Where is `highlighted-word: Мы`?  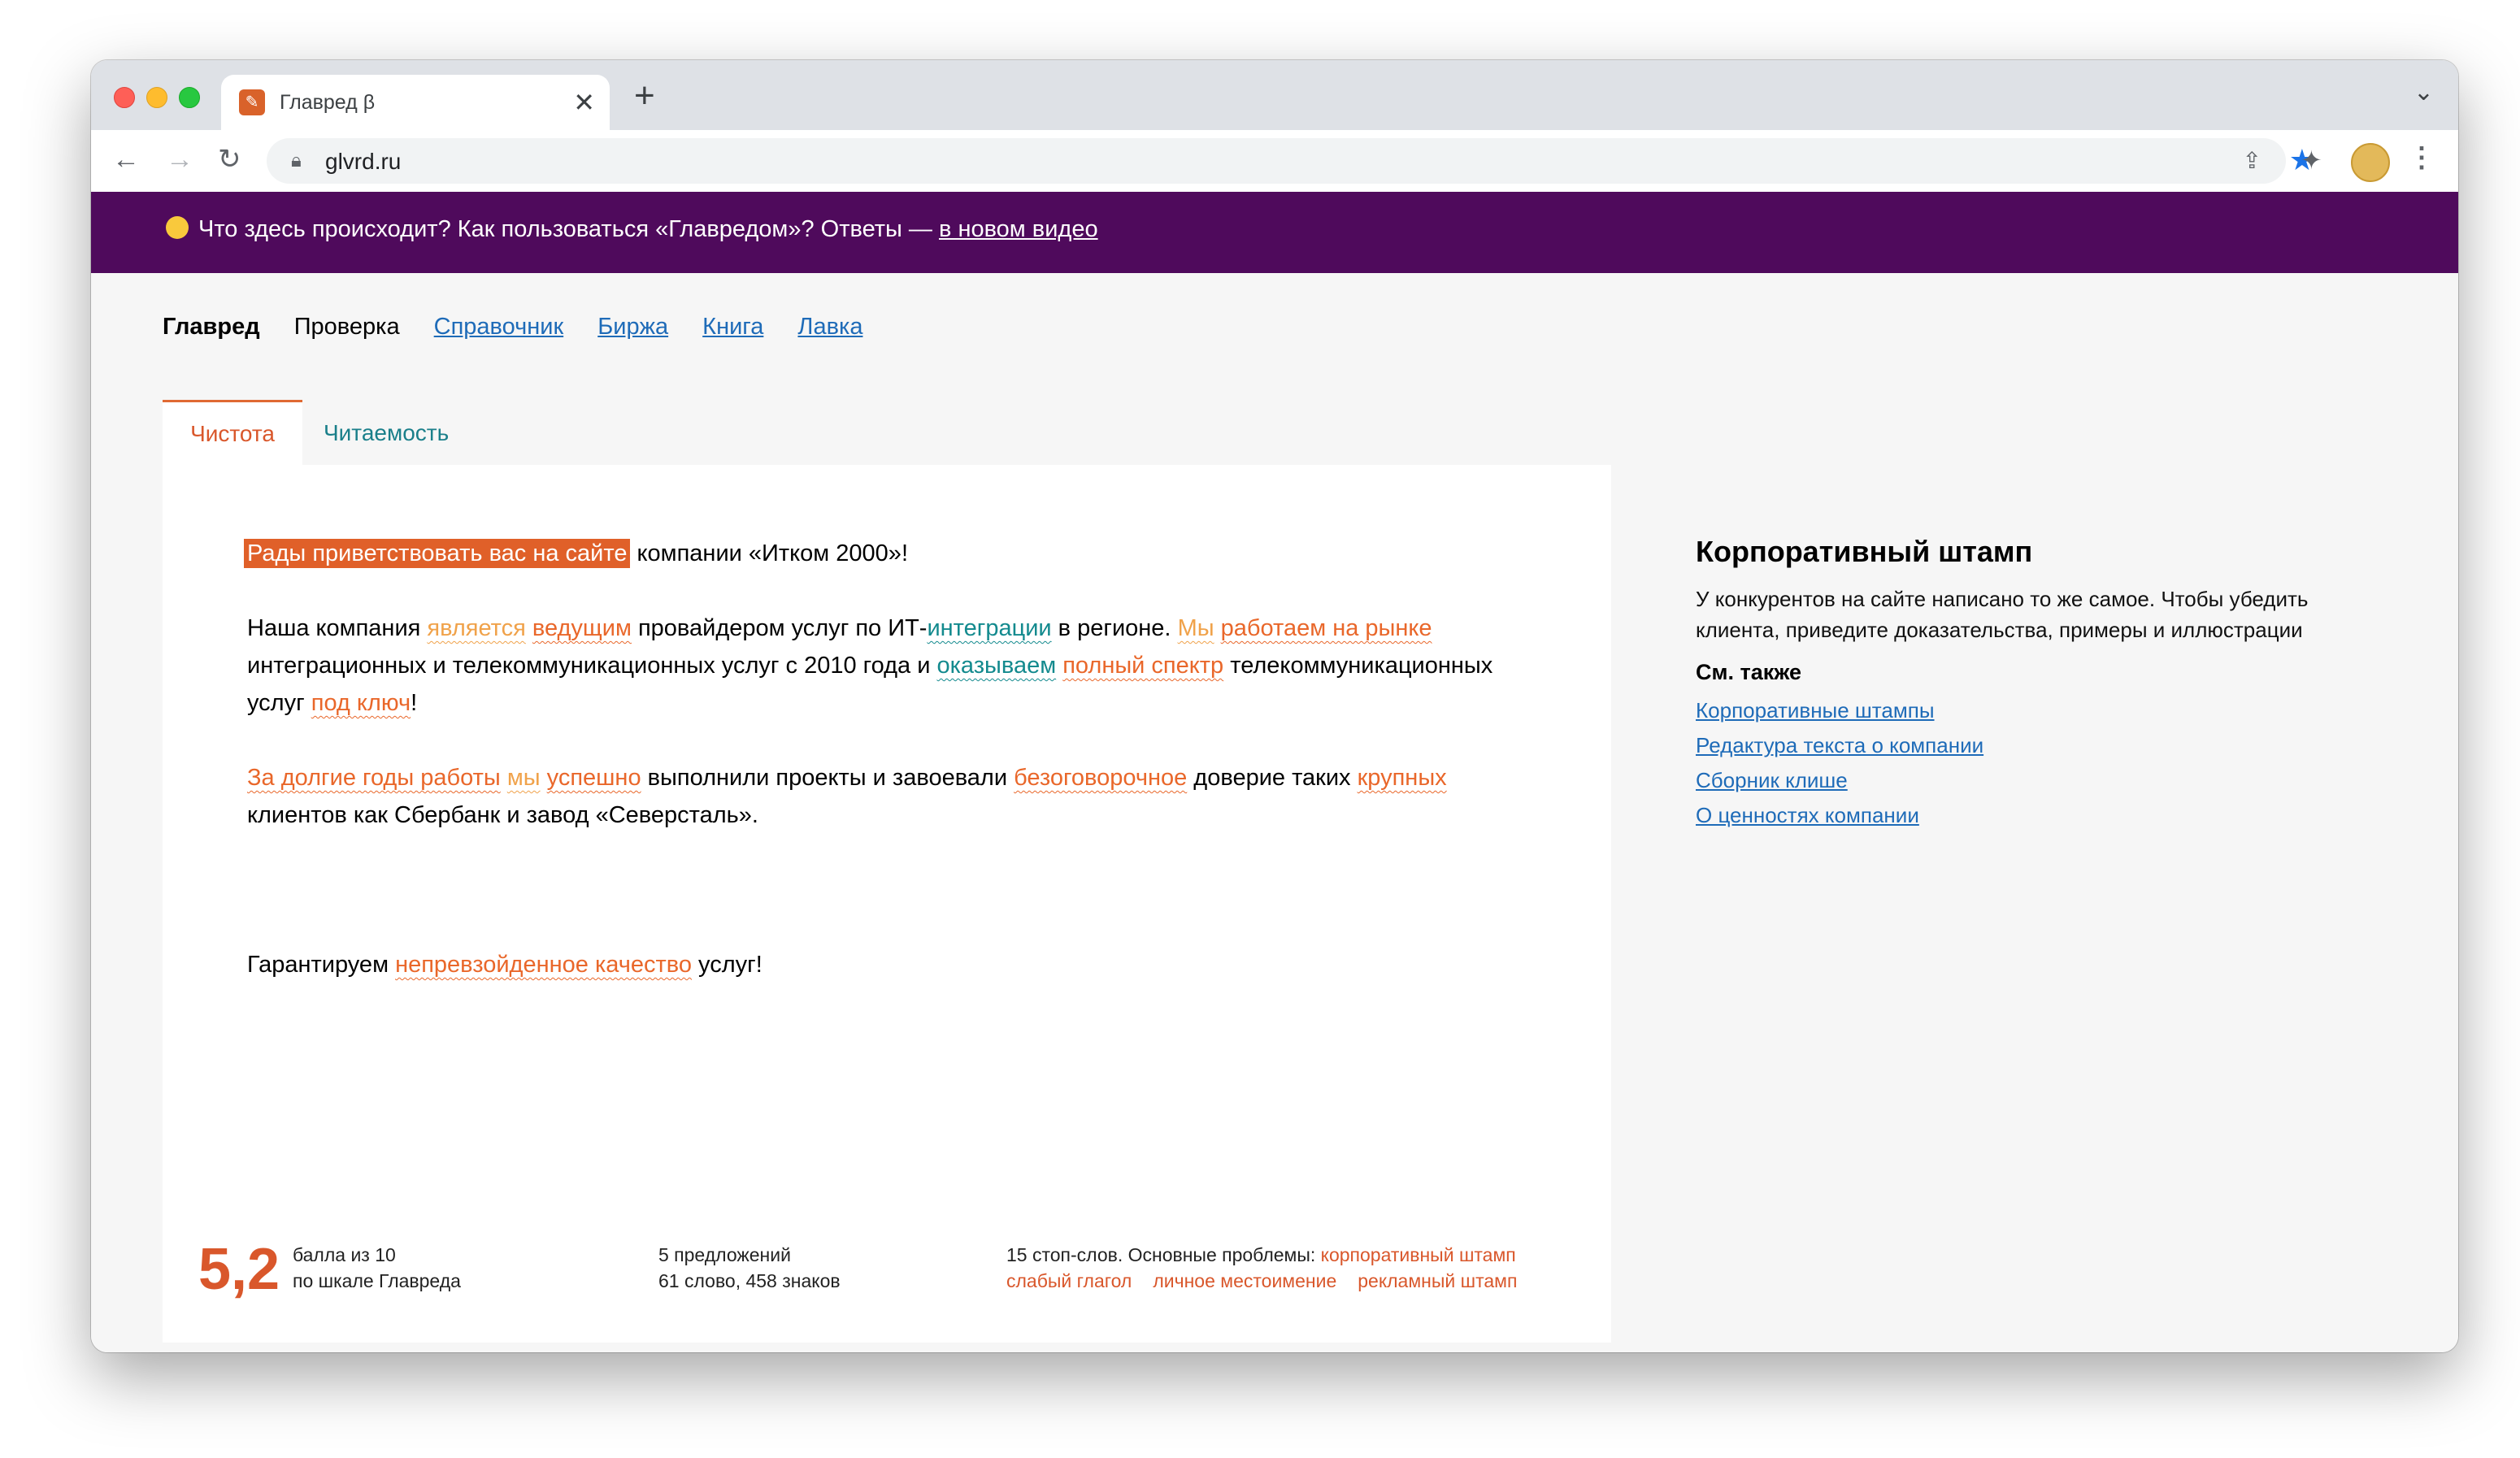 highlighted-word: Мы is located at coordinates (1196, 628).